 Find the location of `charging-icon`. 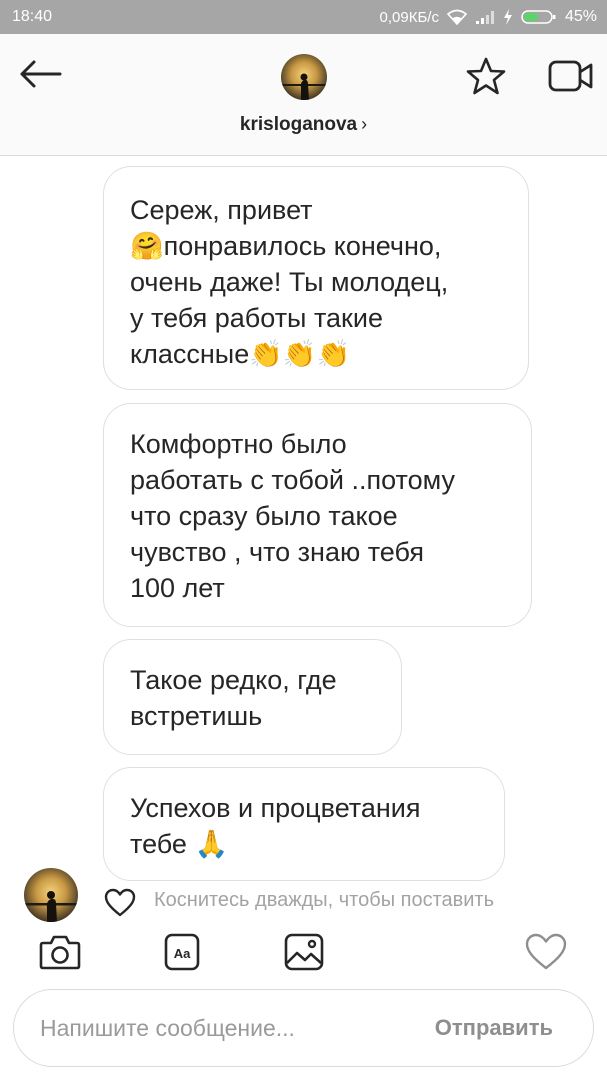

charging-icon is located at coordinates (508, 17).